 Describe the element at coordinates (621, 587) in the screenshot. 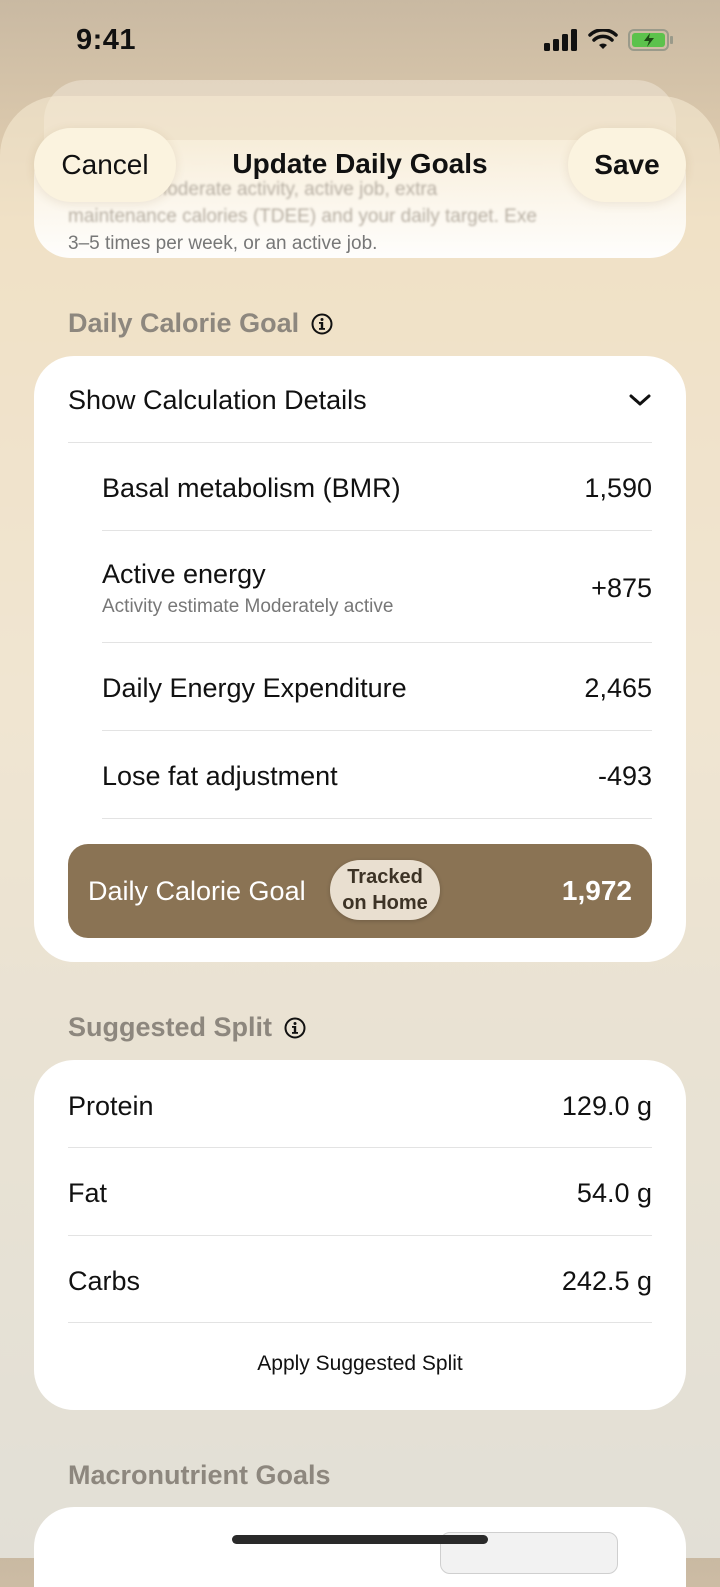

I see `row-value: +875` at that location.